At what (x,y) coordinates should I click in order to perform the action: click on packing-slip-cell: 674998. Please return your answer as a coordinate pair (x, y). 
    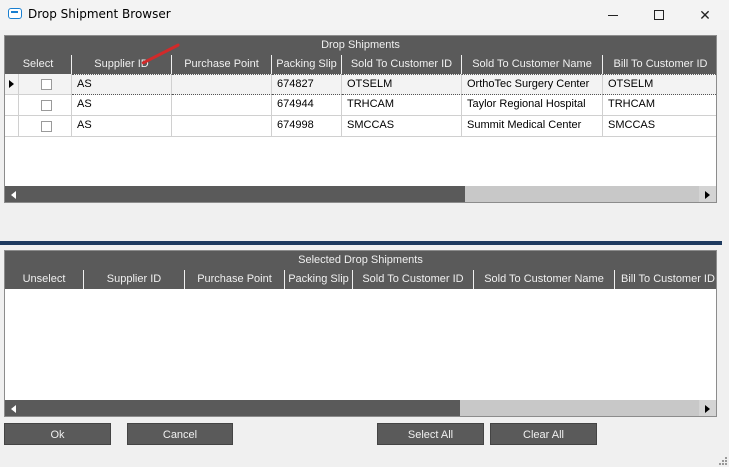
    Looking at the image, I should click on (307, 126).